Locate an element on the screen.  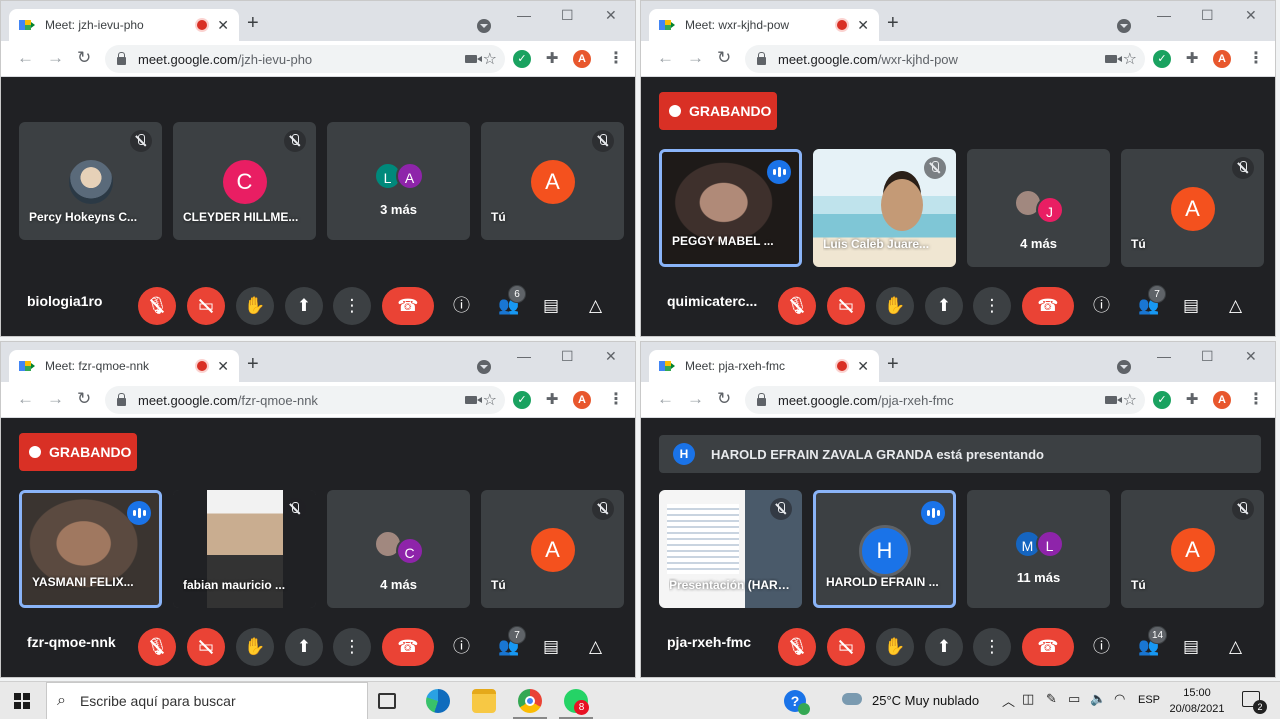
edge-browser-icon is located at coordinates (438, 701).